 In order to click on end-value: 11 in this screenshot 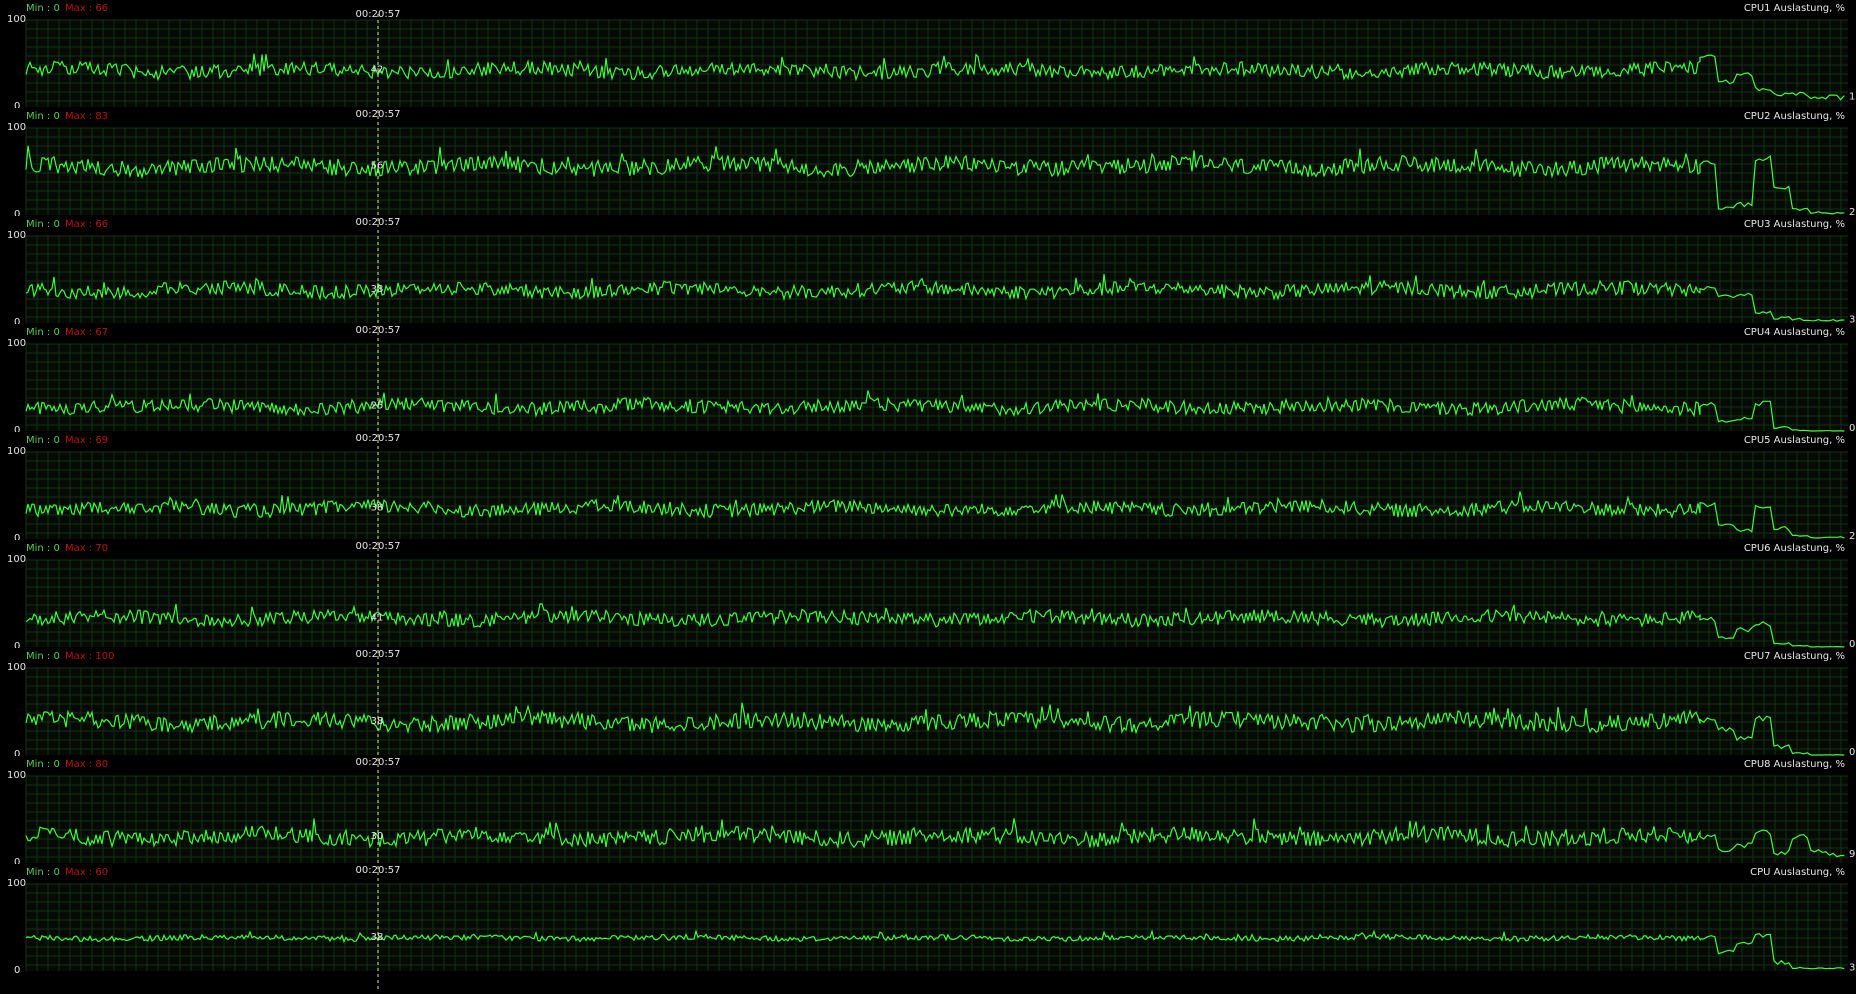, I will do `click(1852, 96)`.